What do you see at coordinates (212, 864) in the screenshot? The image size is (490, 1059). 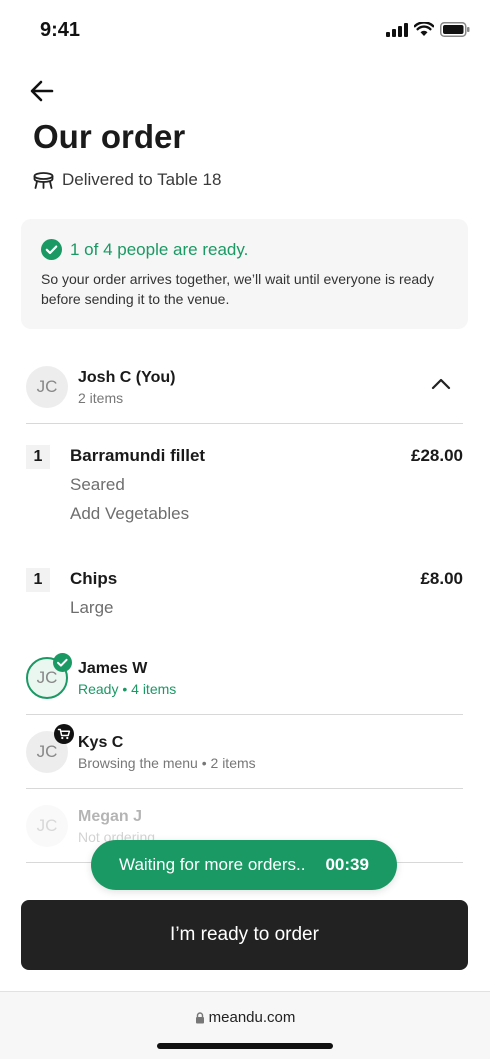 I see `waiting-text: Waiting for more orders..` at bounding box center [212, 864].